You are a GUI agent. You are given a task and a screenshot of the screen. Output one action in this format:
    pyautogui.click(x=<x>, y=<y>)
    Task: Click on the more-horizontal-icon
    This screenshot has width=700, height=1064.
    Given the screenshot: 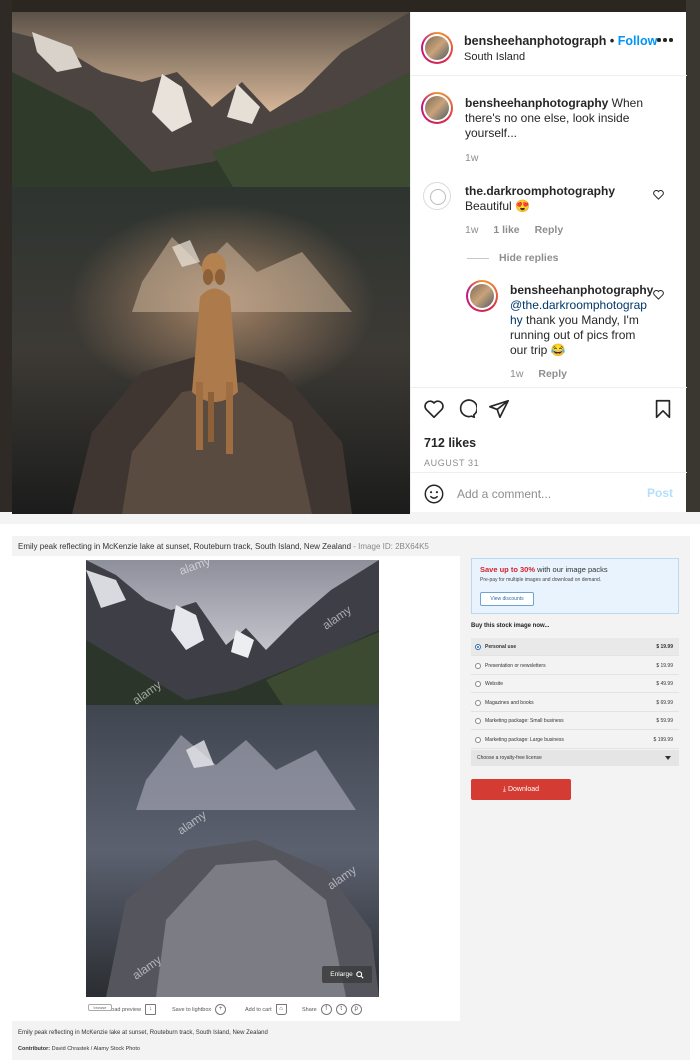 What is the action you would take?
    pyautogui.click(x=665, y=41)
    